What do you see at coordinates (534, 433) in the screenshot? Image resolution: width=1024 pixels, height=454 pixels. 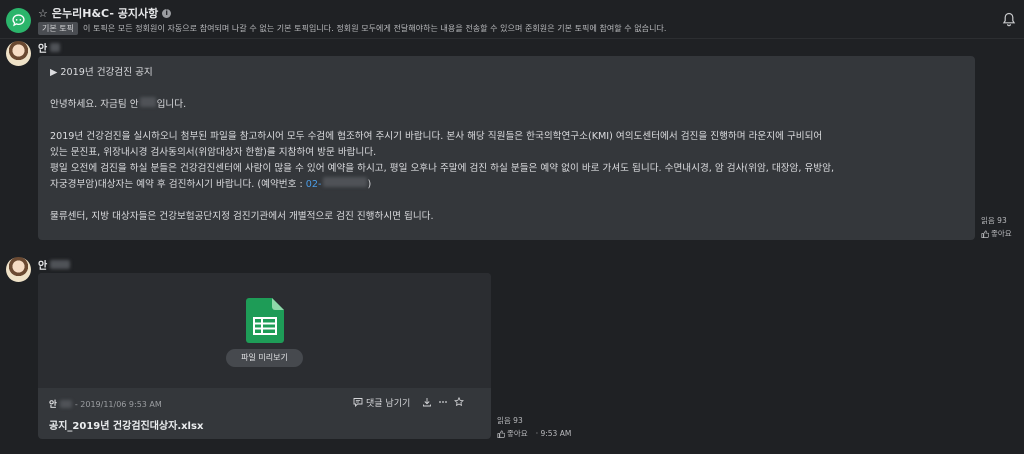 I see `like-row: 좋아요 · 9:53 AM` at bounding box center [534, 433].